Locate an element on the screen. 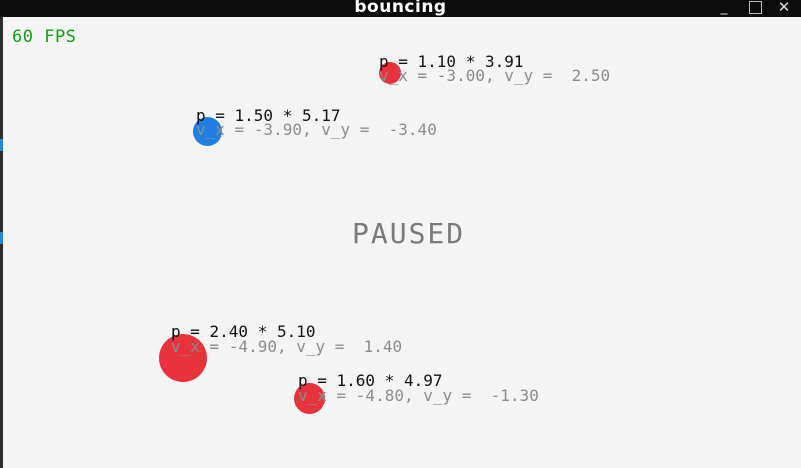 Image resolution: width=801 pixels, height=468 pixels. window-titlebar: bouncing _ ✕ is located at coordinates (400, 8).